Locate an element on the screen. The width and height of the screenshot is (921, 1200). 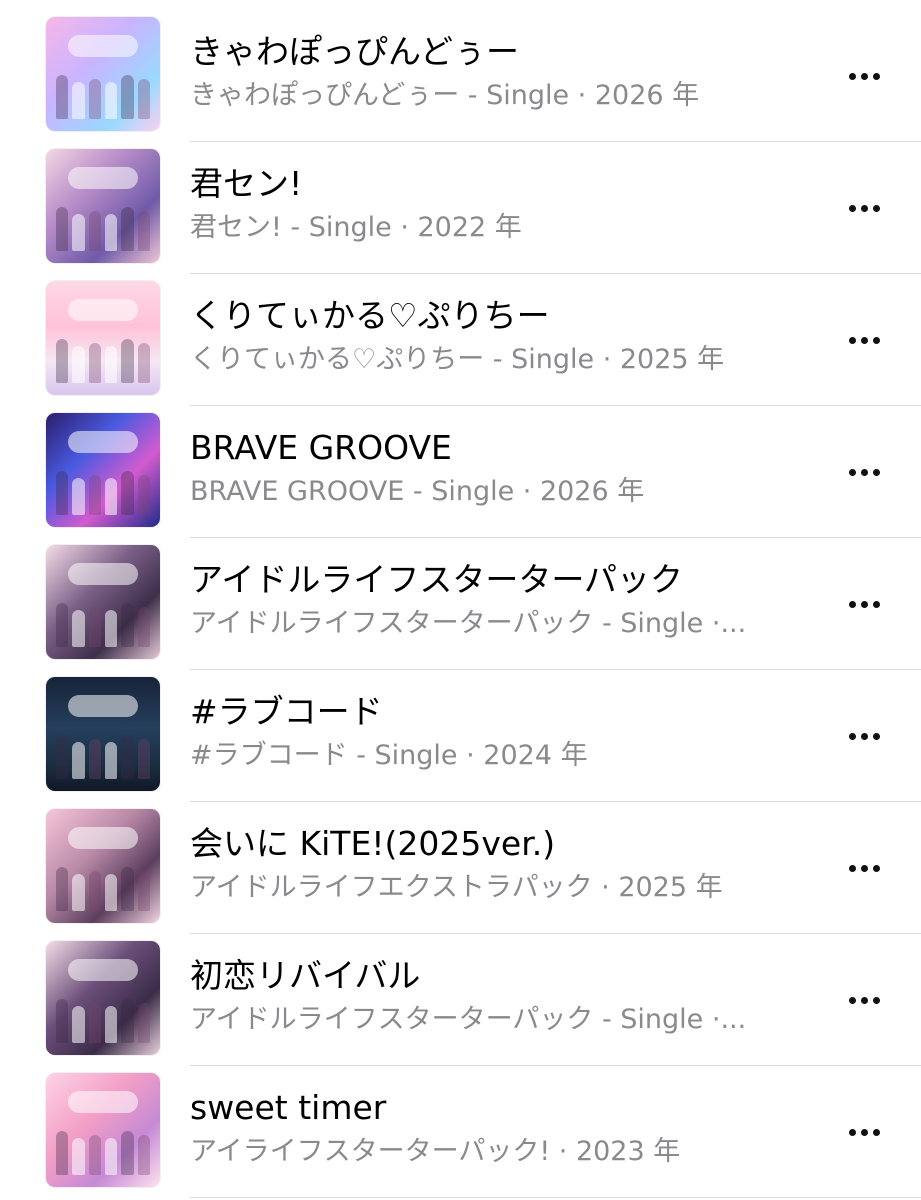
song-row: 君セン! 君セン! - Single · 2022 年 is located at coordinates (460, 208).